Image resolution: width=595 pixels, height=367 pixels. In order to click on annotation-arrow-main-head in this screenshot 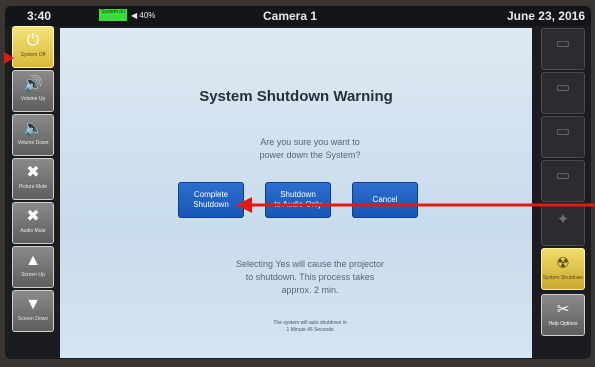, I will do `click(244, 205)`.